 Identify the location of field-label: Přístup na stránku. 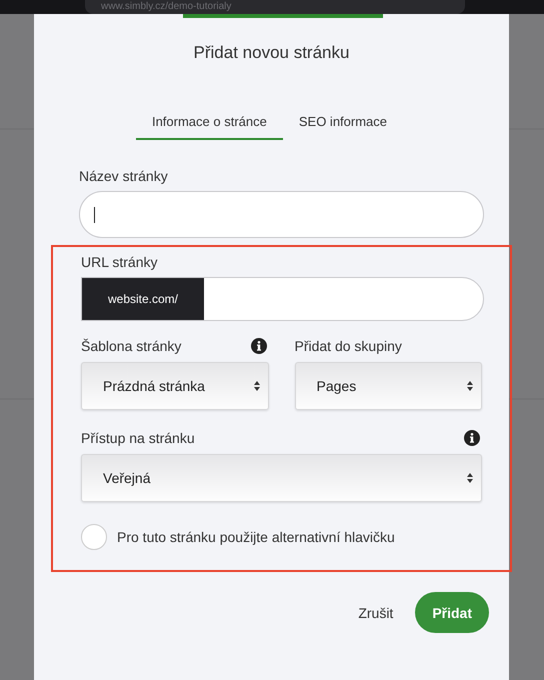
(138, 438).